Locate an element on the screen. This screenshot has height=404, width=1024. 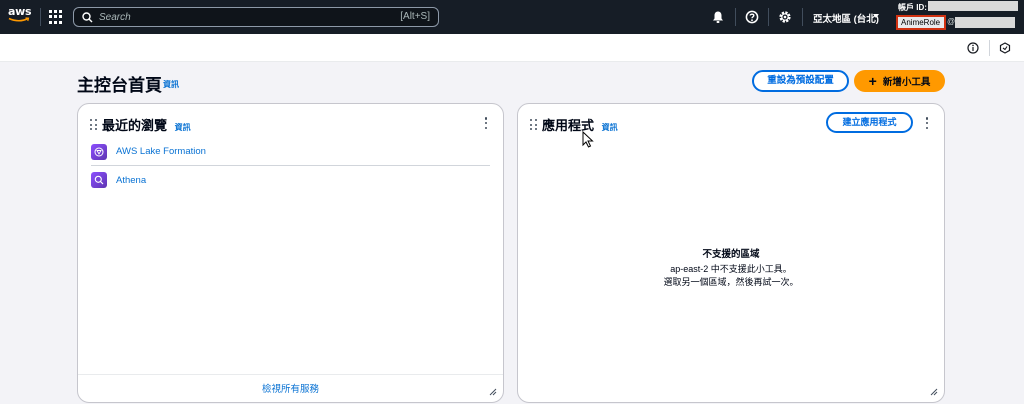
search-icon is located at coordinates (87, 16).